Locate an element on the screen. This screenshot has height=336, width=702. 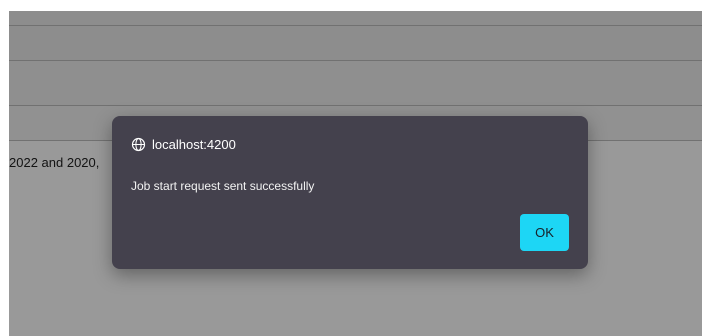
globe-icon is located at coordinates (138, 144).